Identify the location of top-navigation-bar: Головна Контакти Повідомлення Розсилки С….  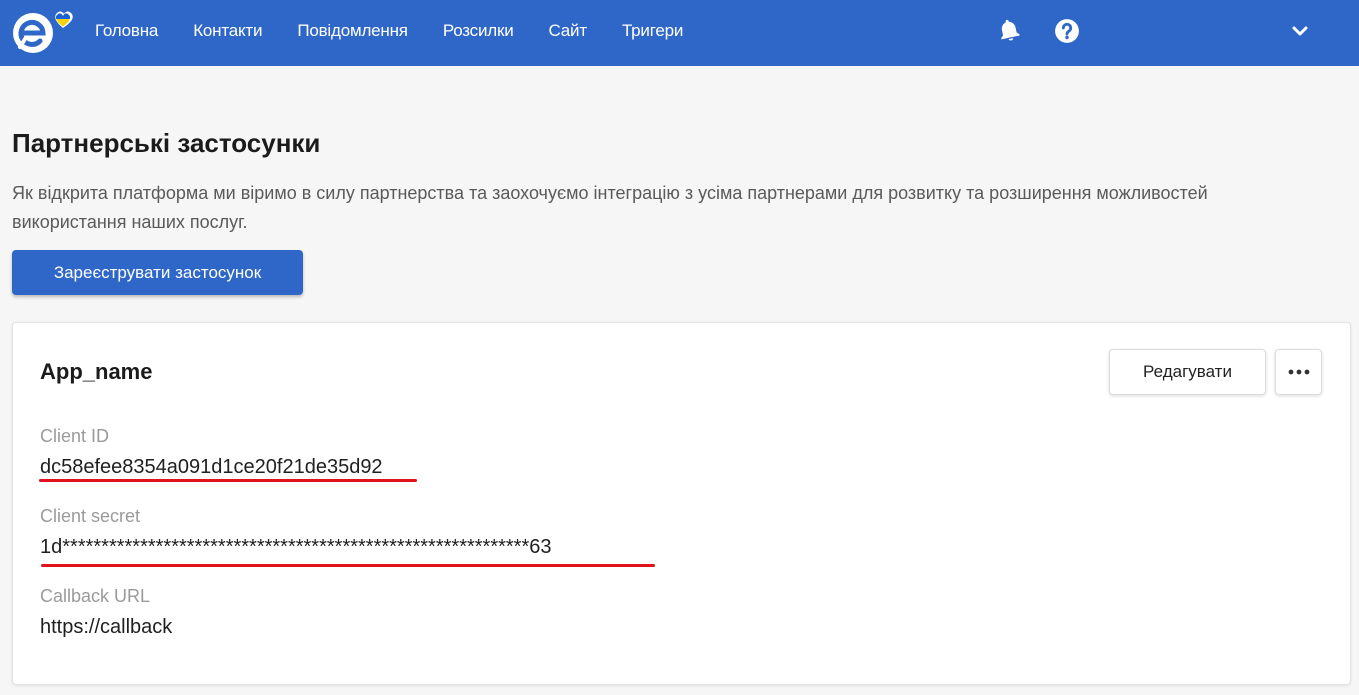
(679, 33).